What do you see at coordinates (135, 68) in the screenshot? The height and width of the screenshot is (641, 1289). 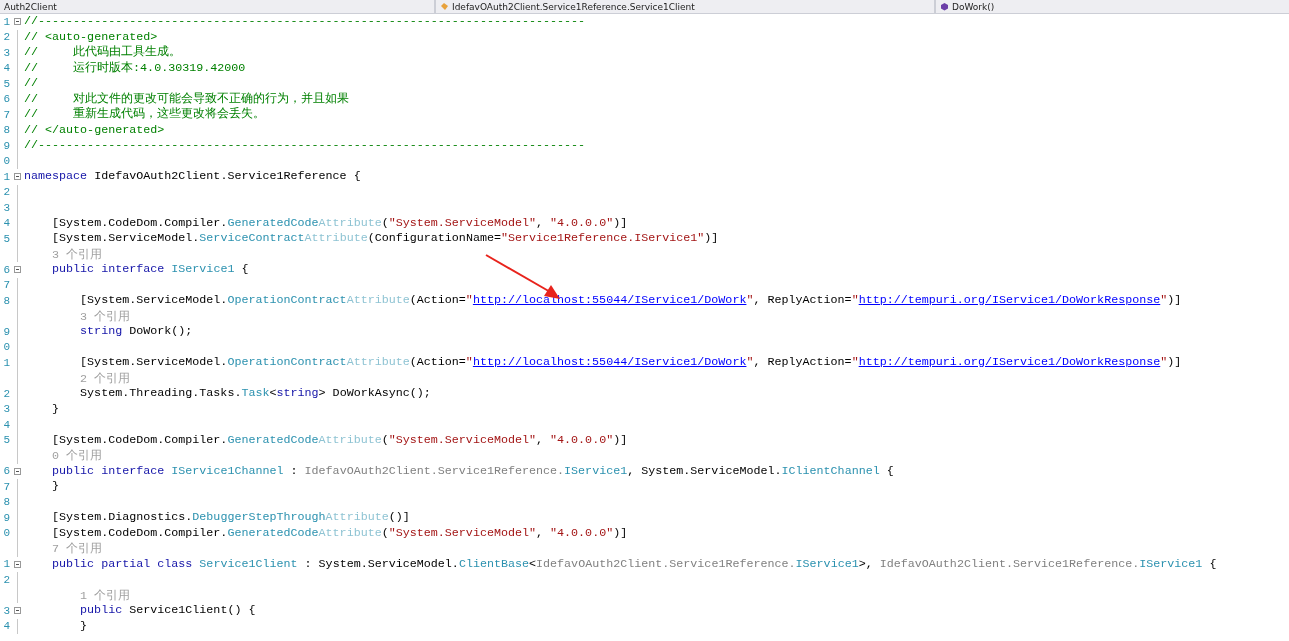 I see `code-line: // 运行时版本:4.0.30319.42000` at bounding box center [135, 68].